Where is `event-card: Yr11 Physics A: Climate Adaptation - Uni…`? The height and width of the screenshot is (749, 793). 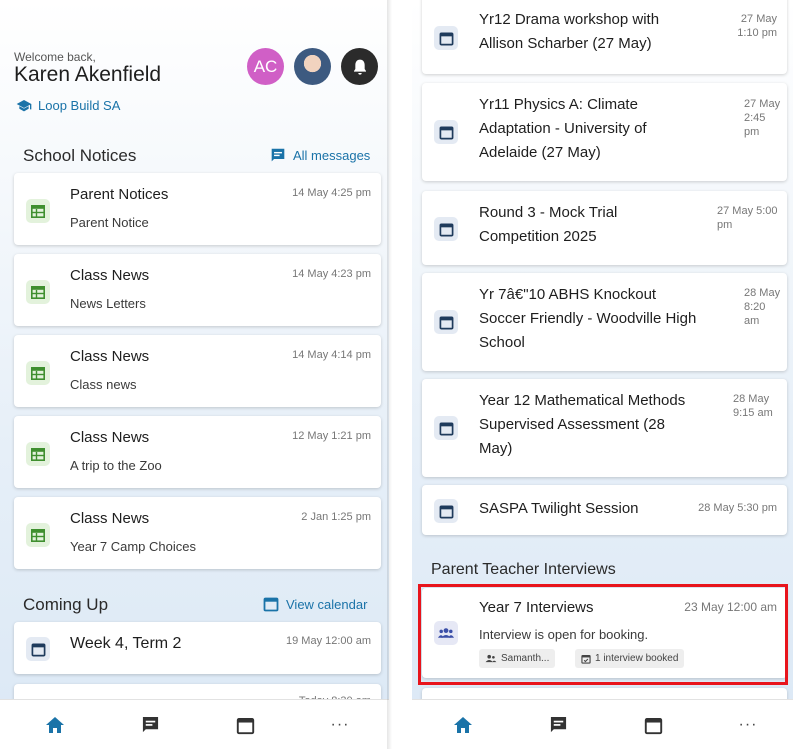
event-card: Yr11 Physics A: Climate Adaptation - Uni… is located at coordinates (604, 132).